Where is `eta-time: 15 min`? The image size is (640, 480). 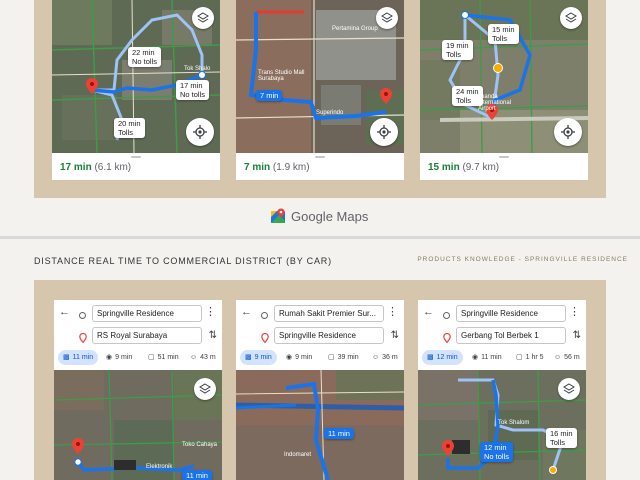
eta-time: 15 min is located at coordinates (444, 167).